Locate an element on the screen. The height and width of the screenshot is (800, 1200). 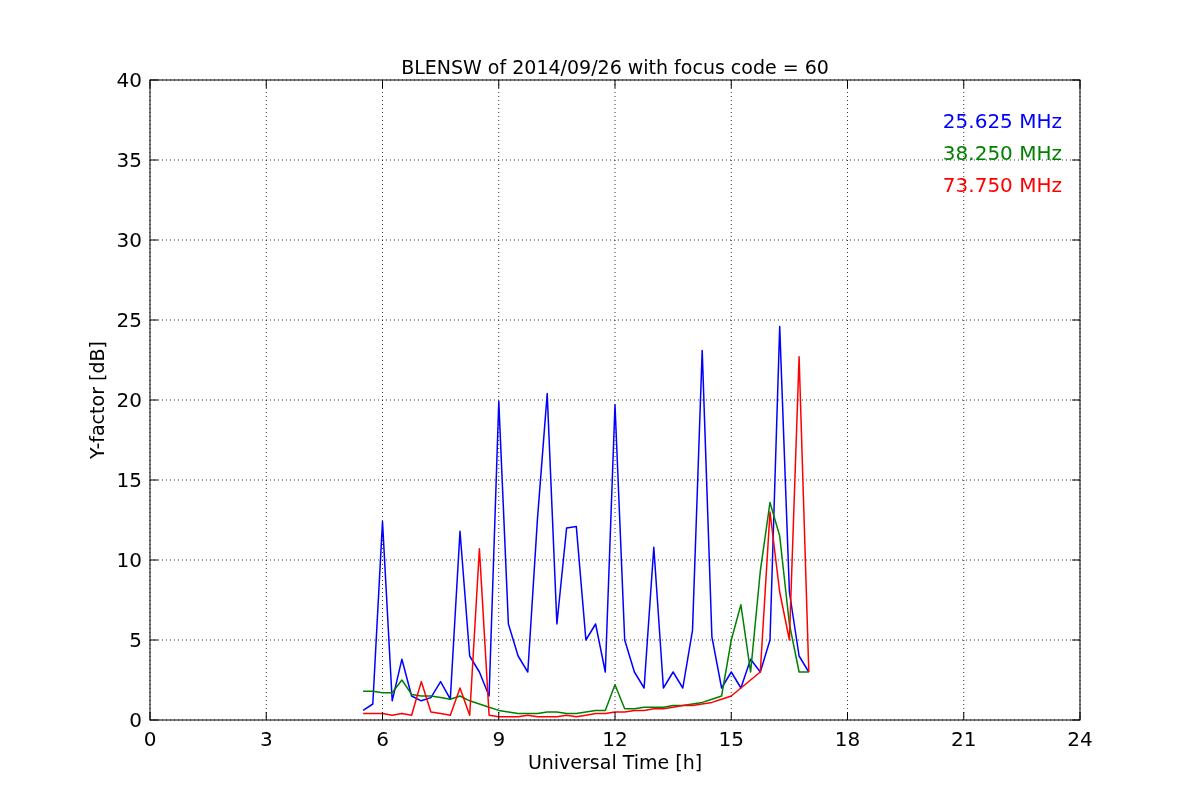
tick-label: 10 is located at coordinates (129, 560).